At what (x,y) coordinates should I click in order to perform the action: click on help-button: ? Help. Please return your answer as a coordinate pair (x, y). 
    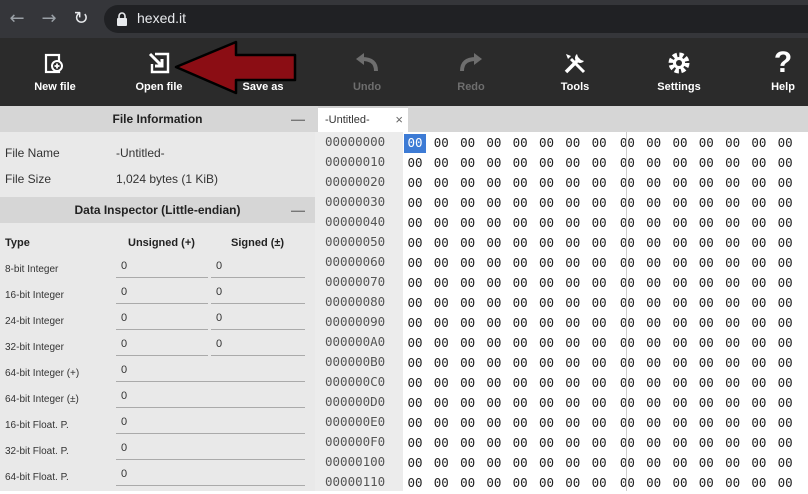
    Looking at the image, I should click on (769, 72).